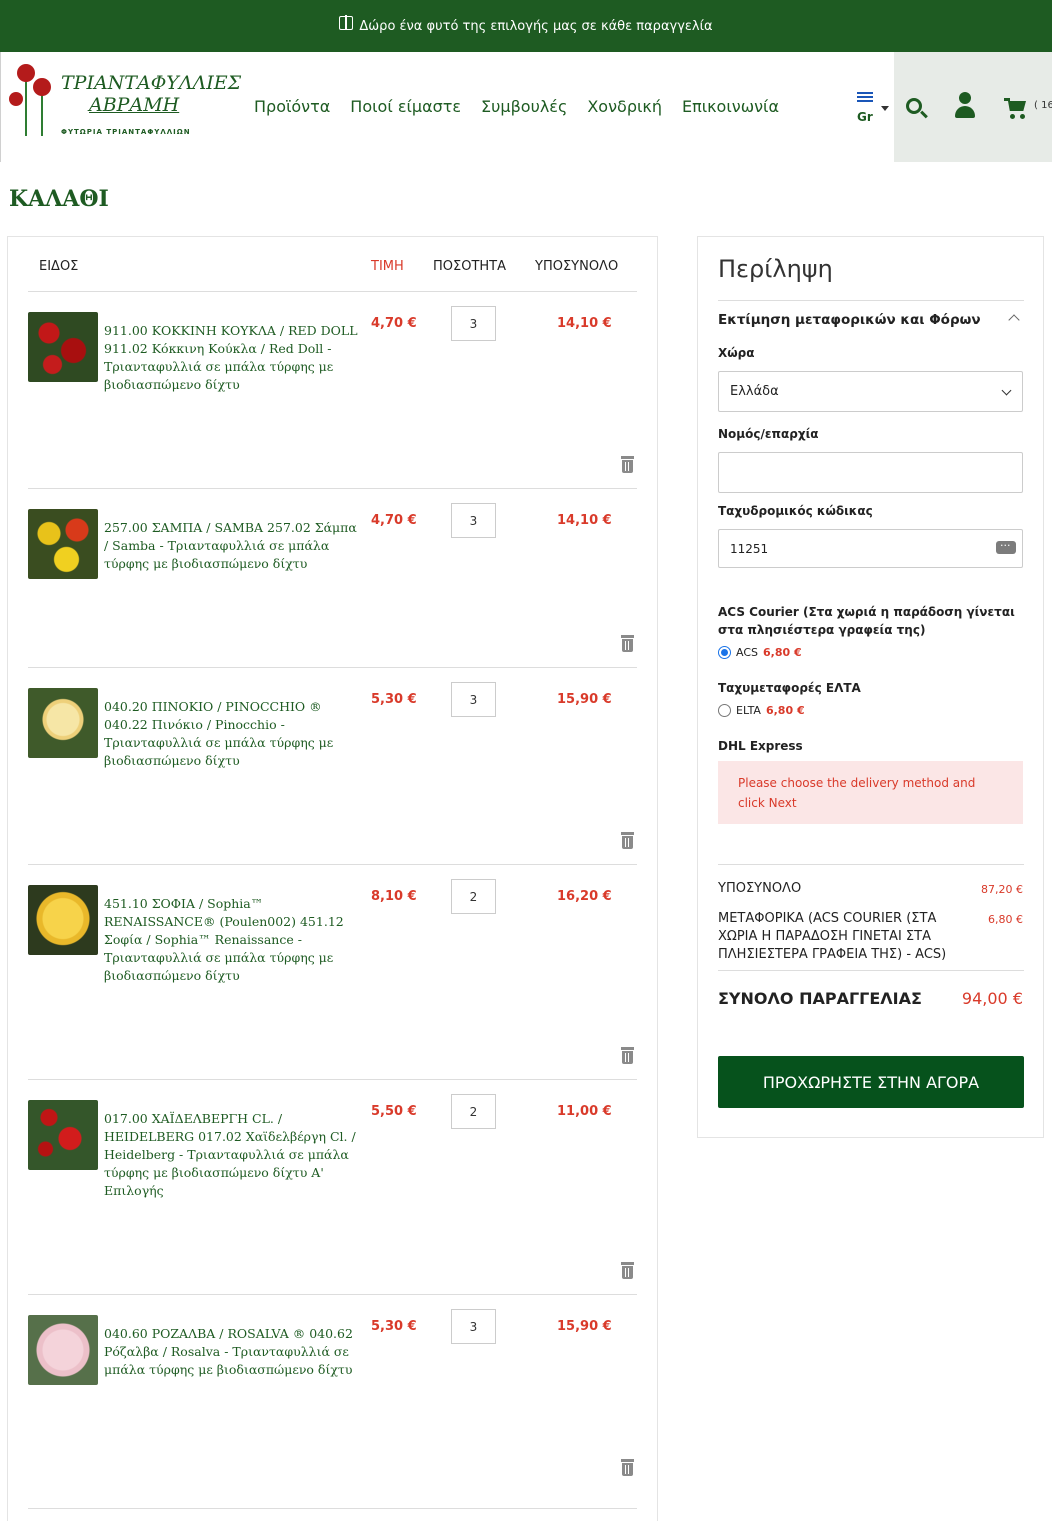  Describe the element at coordinates (730, 106) in the screenshot. I see `nav-contact: Επικοινωνία` at that location.